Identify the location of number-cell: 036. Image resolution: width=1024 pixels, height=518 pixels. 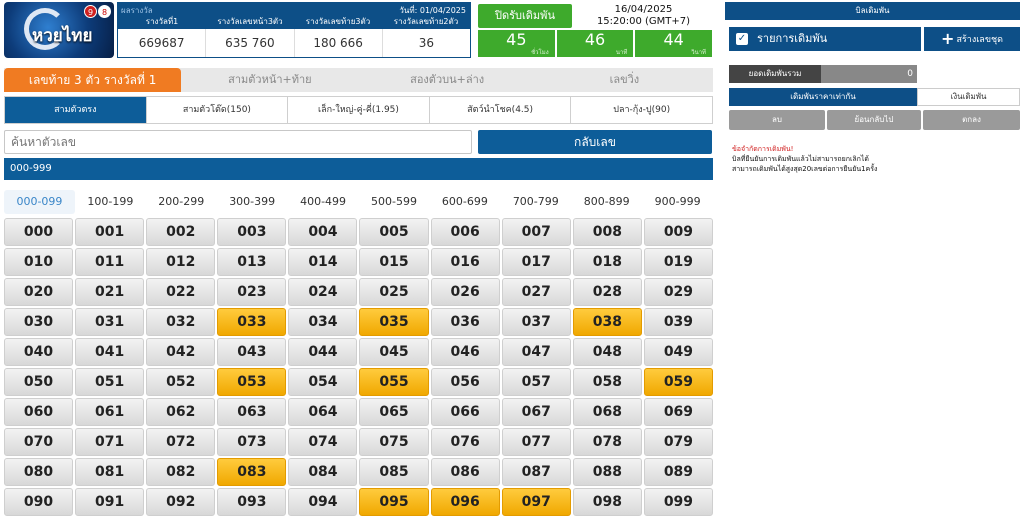
(465, 322).